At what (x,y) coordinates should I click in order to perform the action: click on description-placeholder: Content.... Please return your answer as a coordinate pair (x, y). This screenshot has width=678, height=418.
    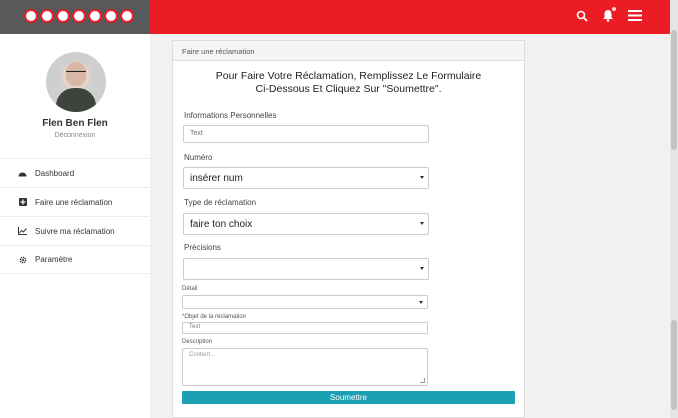
    Looking at the image, I should click on (202, 355).